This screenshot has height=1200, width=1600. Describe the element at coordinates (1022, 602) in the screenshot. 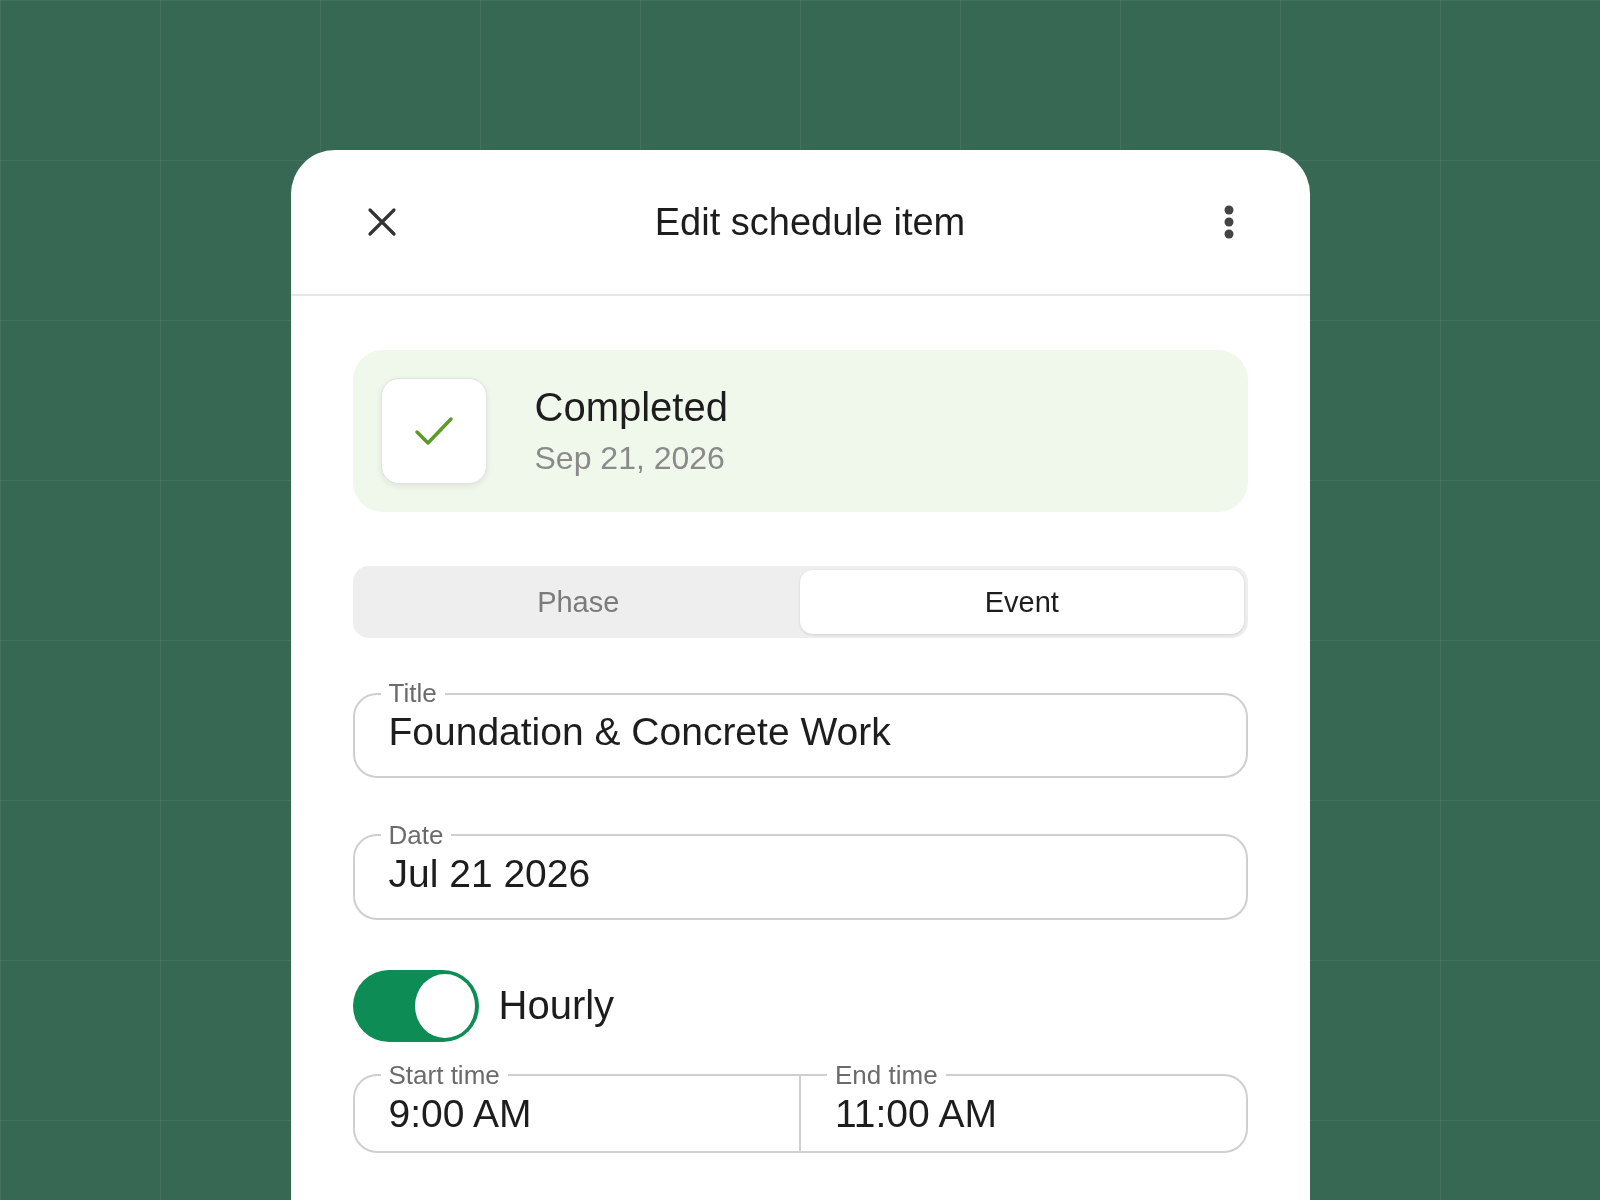

I see `type-tab: Event` at that location.